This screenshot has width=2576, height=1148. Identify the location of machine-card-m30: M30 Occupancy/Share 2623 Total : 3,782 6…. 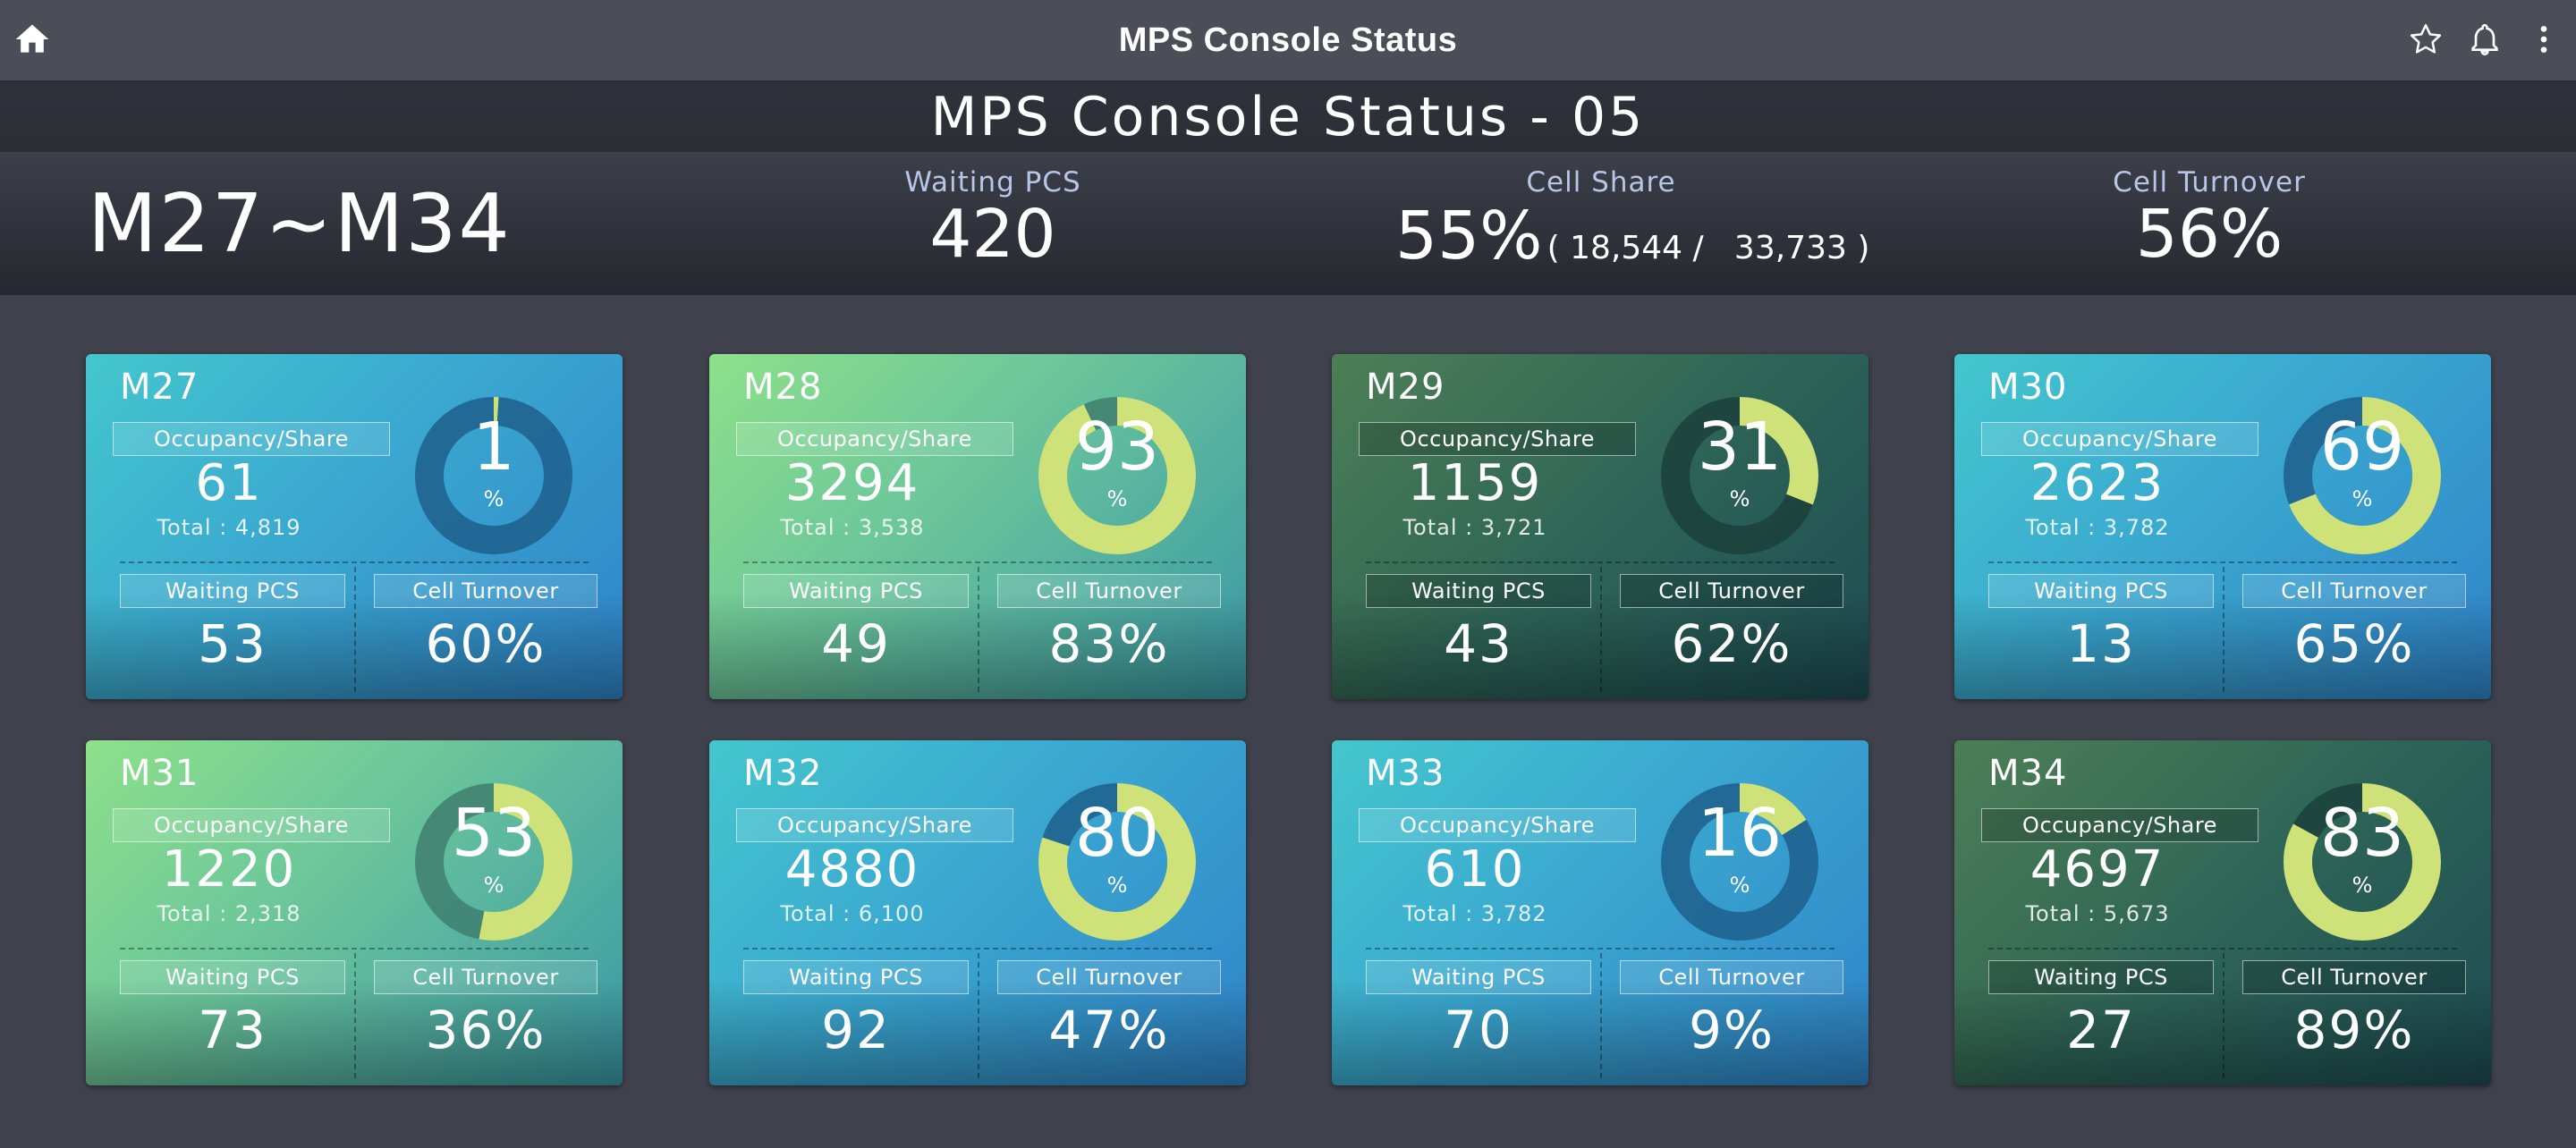
(2222, 526).